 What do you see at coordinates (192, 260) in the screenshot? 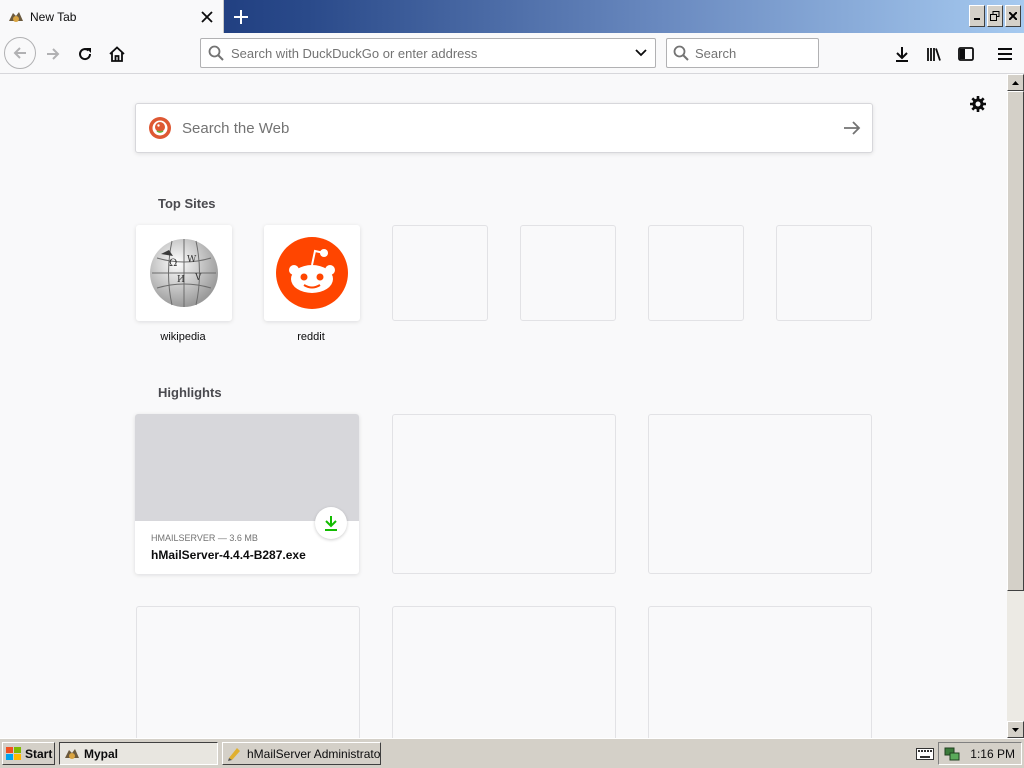
I see `svg-text: W` at bounding box center [192, 260].